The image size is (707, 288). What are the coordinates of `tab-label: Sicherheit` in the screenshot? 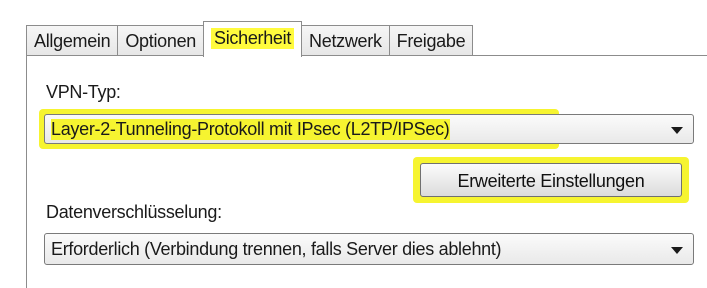 It's located at (253, 38).